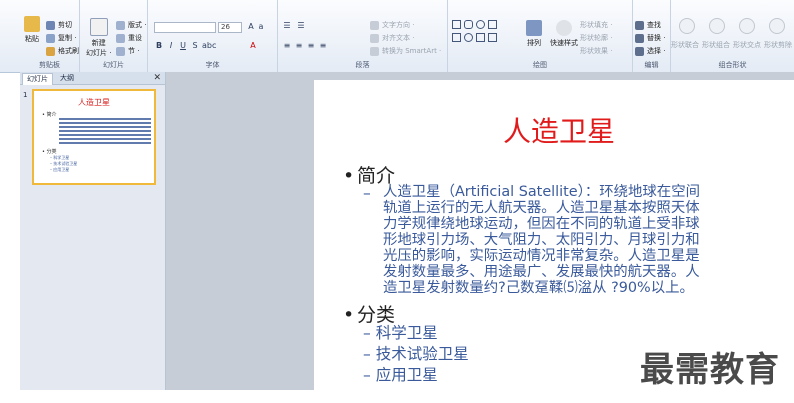  Describe the element at coordinates (67, 38) in the screenshot. I see `copy-label: 复制 ·` at that location.